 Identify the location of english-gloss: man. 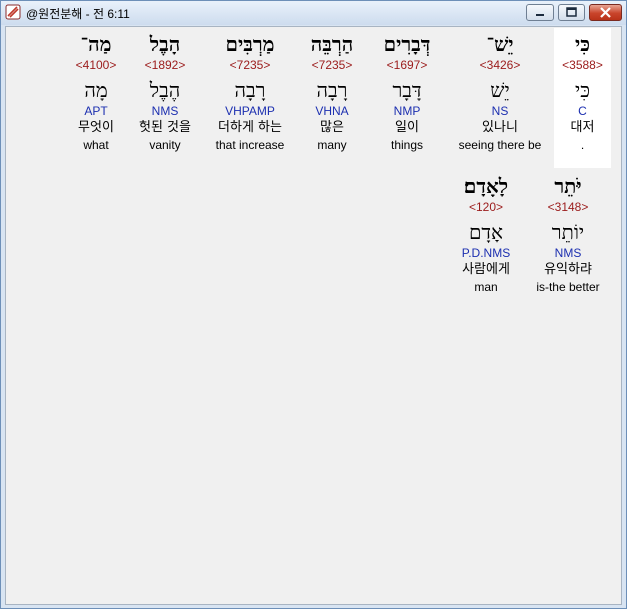
(486, 287).